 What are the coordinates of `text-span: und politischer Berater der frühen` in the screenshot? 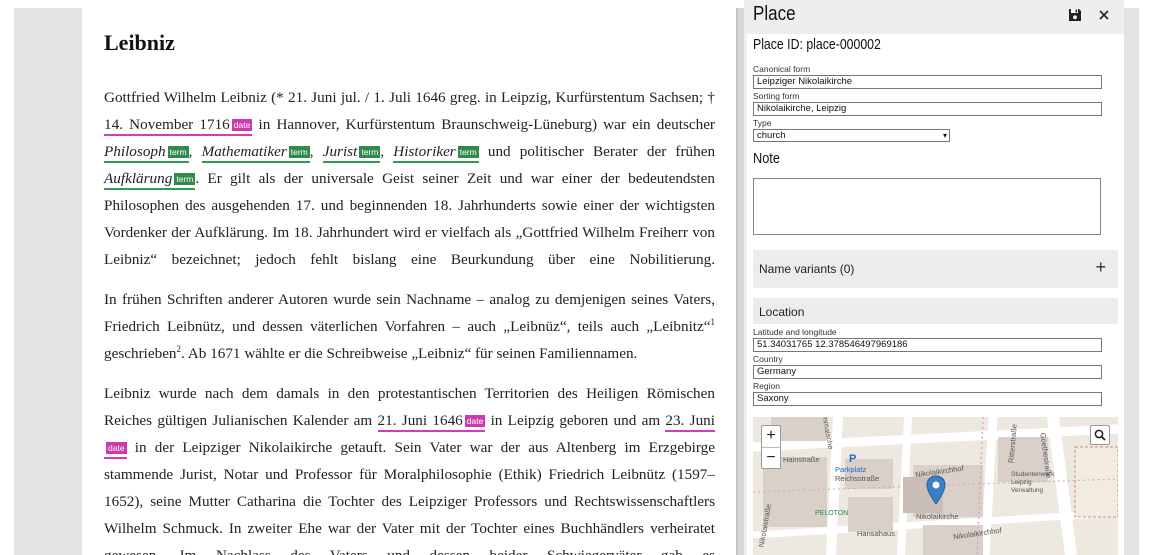 It's located at (597, 151).